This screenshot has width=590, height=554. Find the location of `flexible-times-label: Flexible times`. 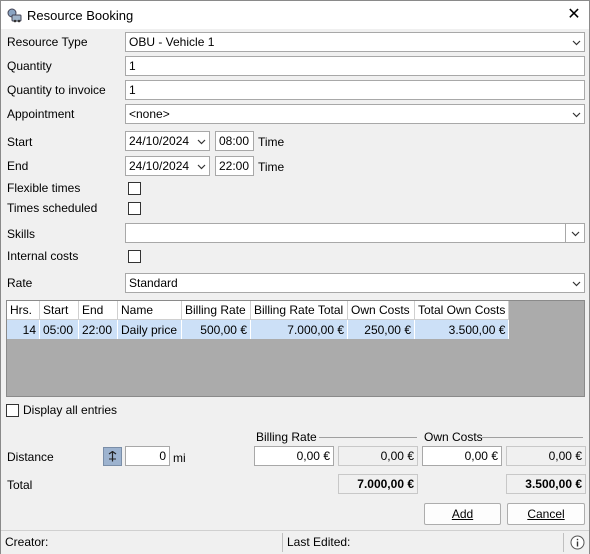

flexible-times-label: Flexible times is located at coordinates (44, 188).